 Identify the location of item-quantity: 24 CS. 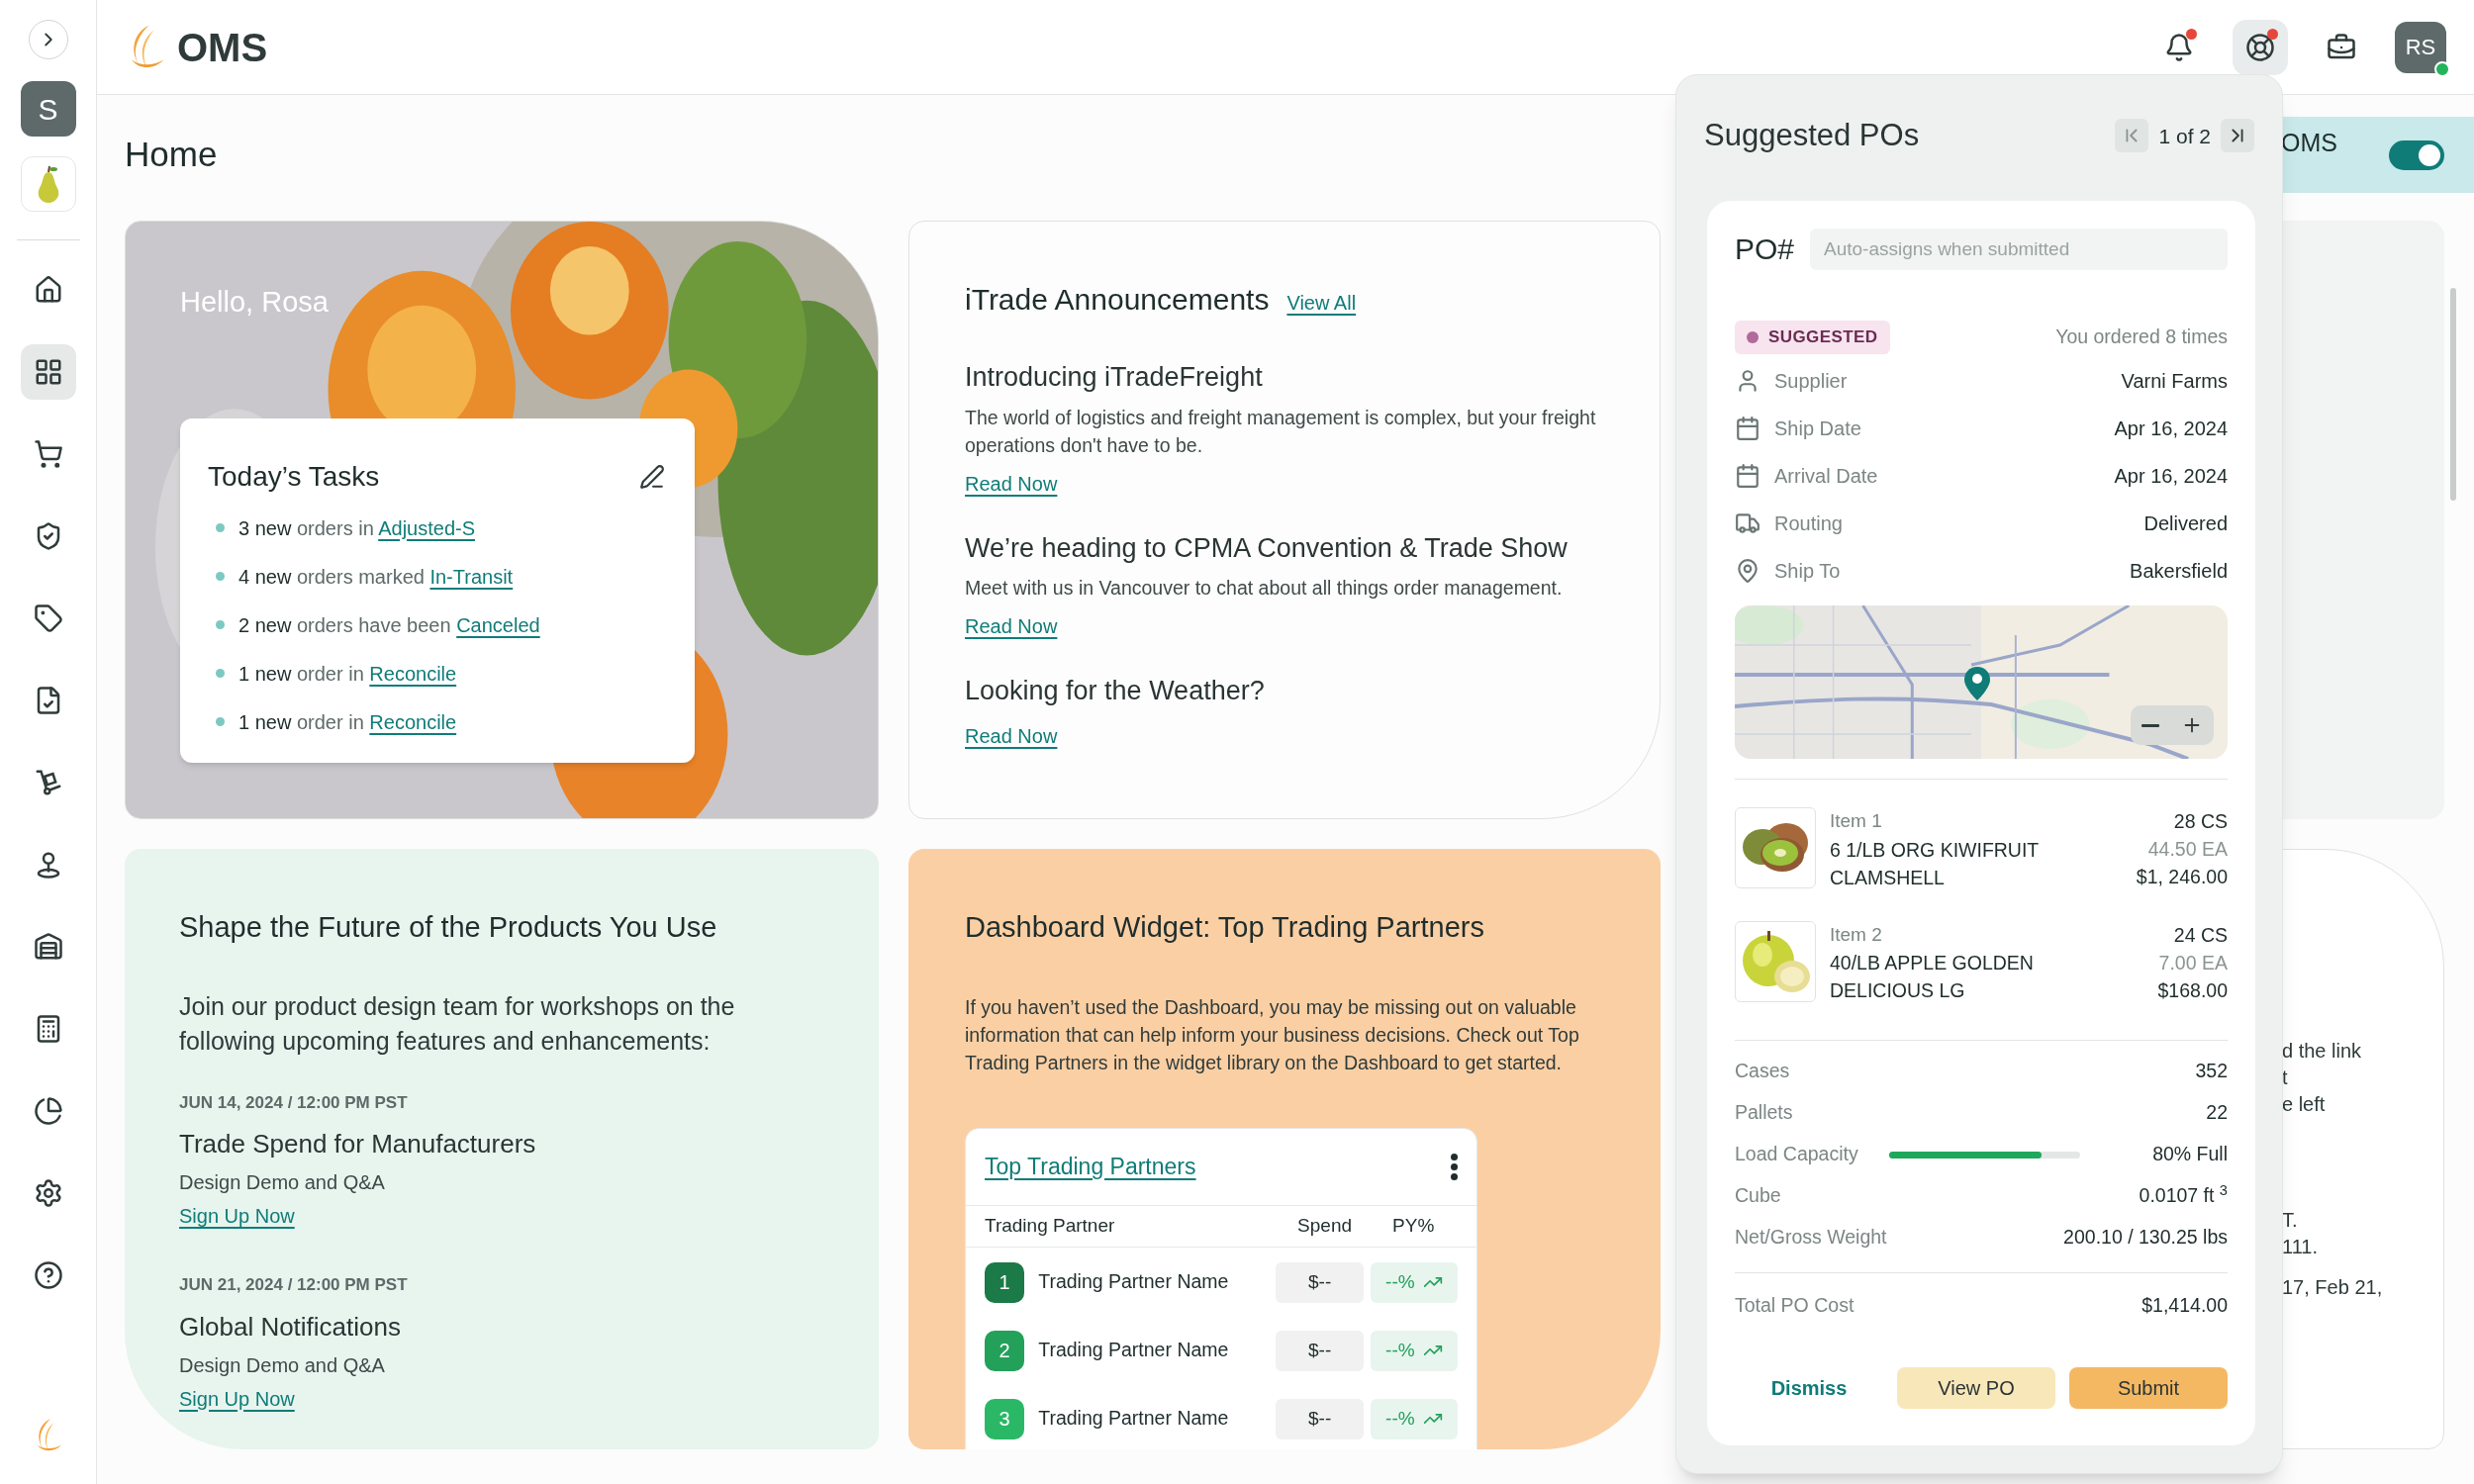
(2201, 935).